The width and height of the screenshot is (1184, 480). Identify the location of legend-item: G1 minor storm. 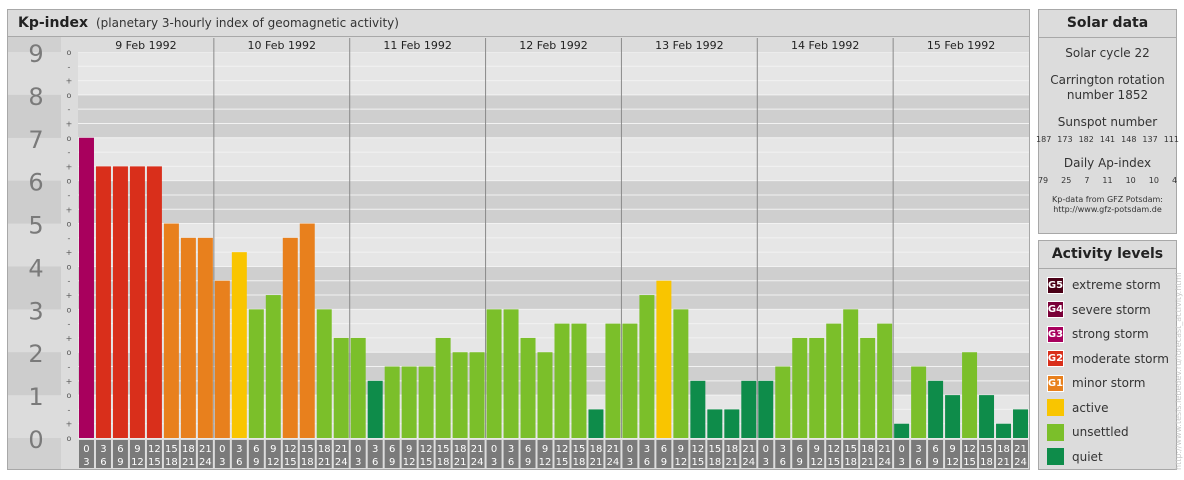
(1107, 383).